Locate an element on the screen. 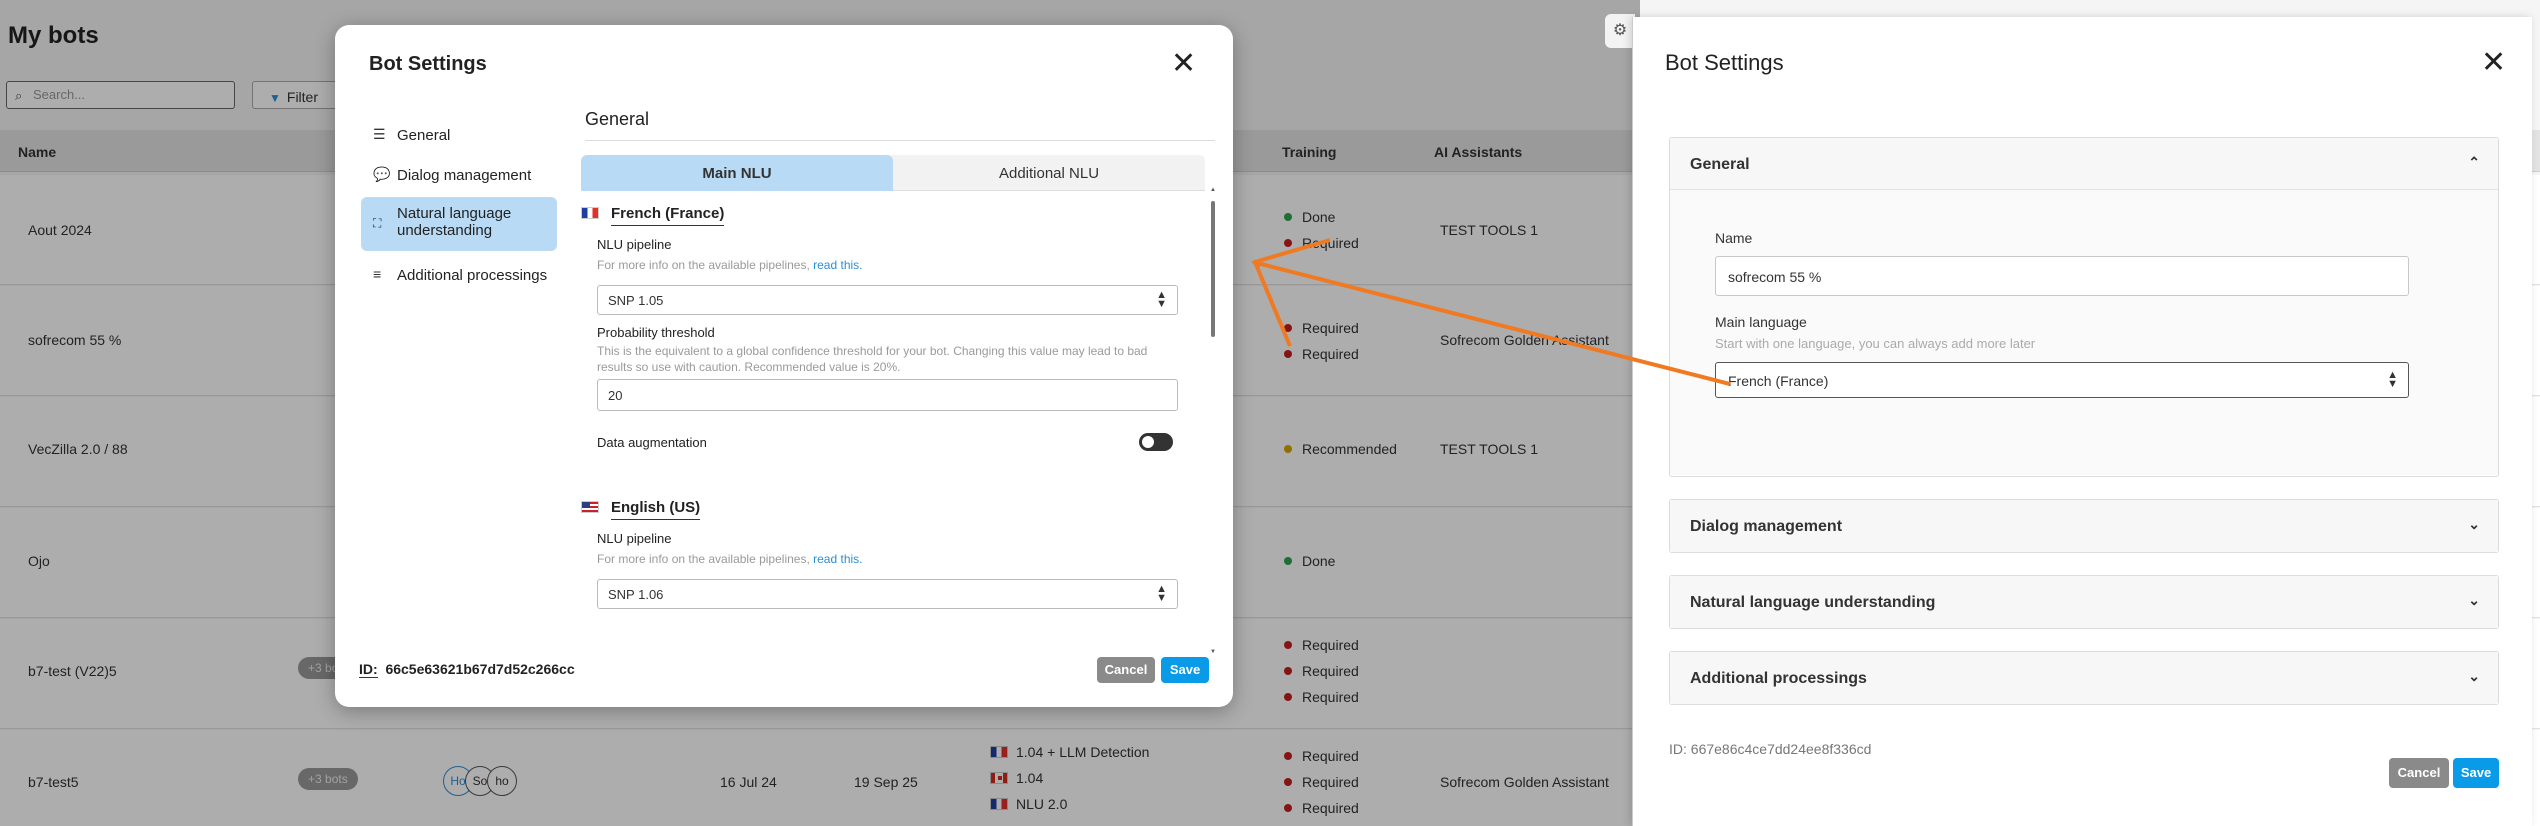 The height and width of the screenshot is (826, 2540). probability-threshold-input: 20 is located at coordinates (887, 395).